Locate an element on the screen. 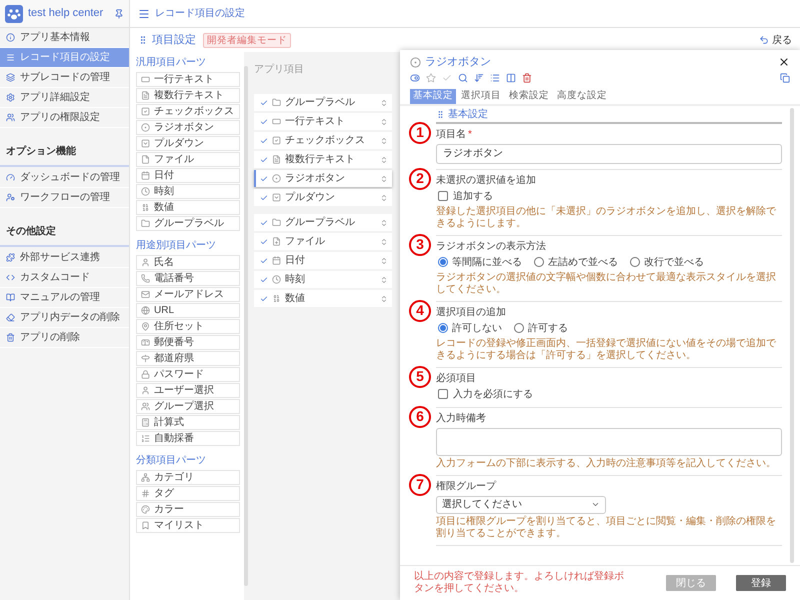  field-part: グループラベル is located at coordinates (188, 223).